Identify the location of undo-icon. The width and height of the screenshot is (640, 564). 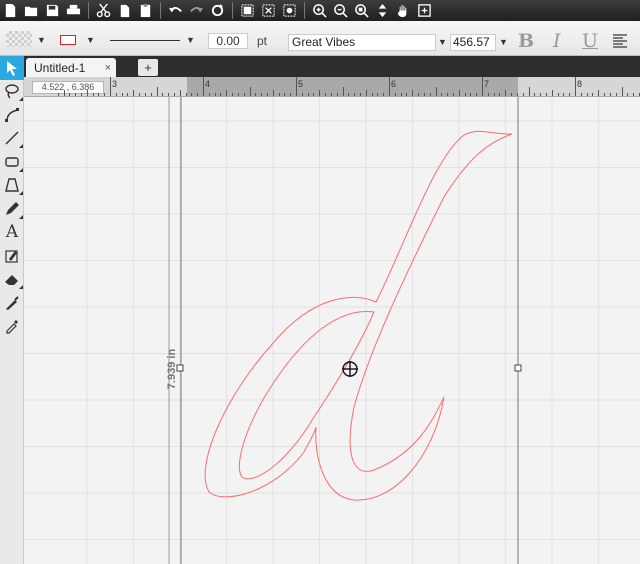
(175, 10).